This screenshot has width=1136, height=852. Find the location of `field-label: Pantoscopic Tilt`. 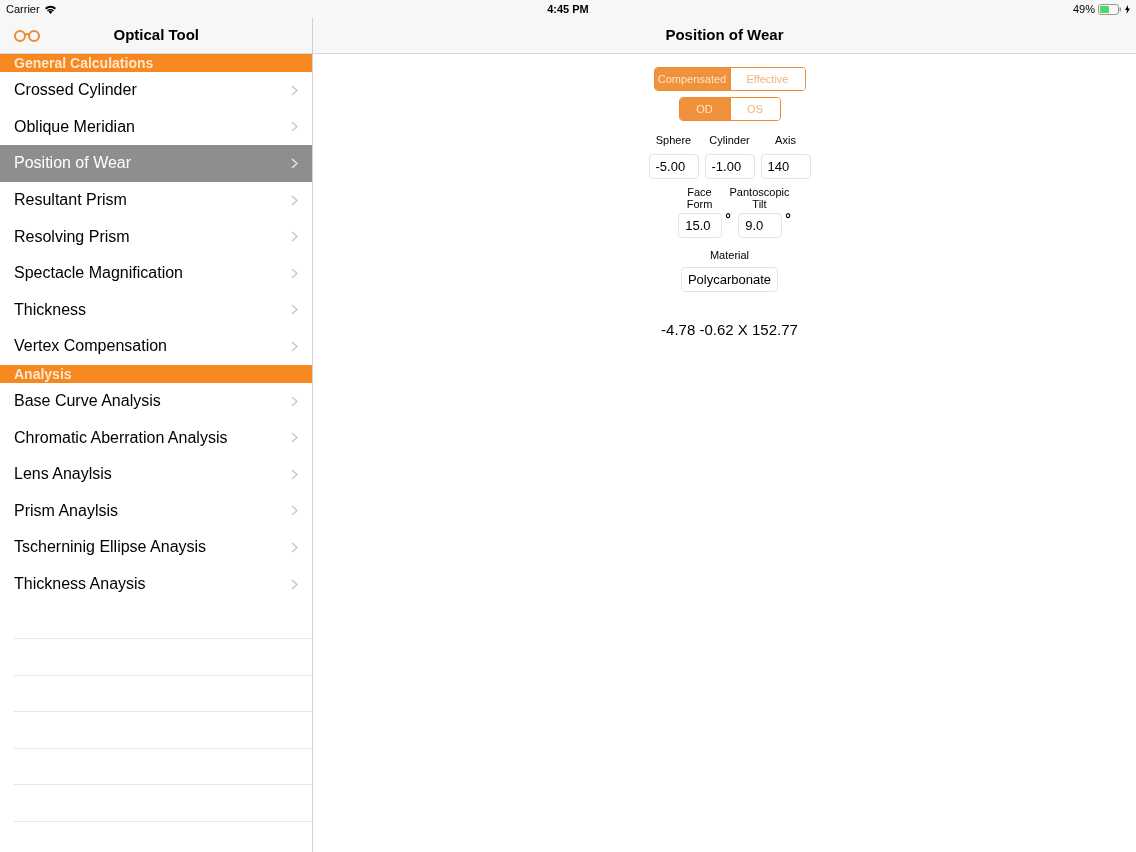

field-label: Pantoscopic Tilt is located at coordinates (759, 197).